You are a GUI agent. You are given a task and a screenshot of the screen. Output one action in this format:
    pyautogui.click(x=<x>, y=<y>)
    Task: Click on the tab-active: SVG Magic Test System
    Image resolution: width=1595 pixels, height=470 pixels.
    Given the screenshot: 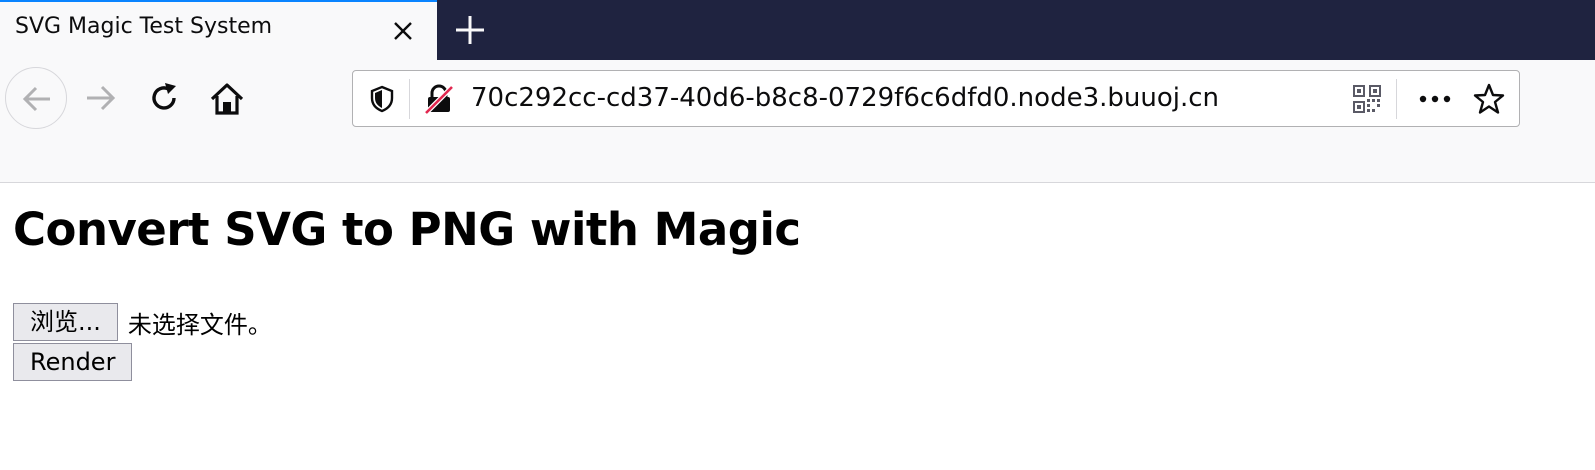 What is the action you would take?
    pyautogui.click(x=218, y=30)
    